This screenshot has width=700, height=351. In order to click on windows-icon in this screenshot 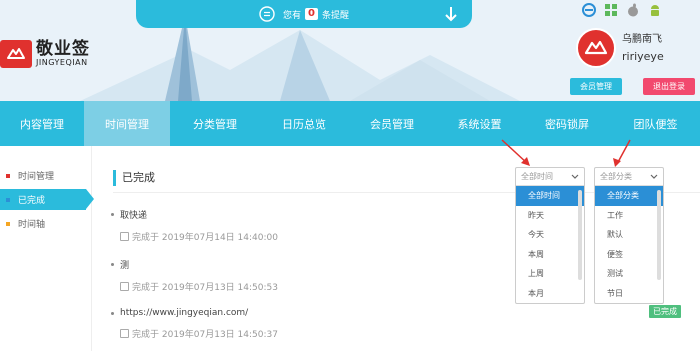, I will do `click(611, 10)`.